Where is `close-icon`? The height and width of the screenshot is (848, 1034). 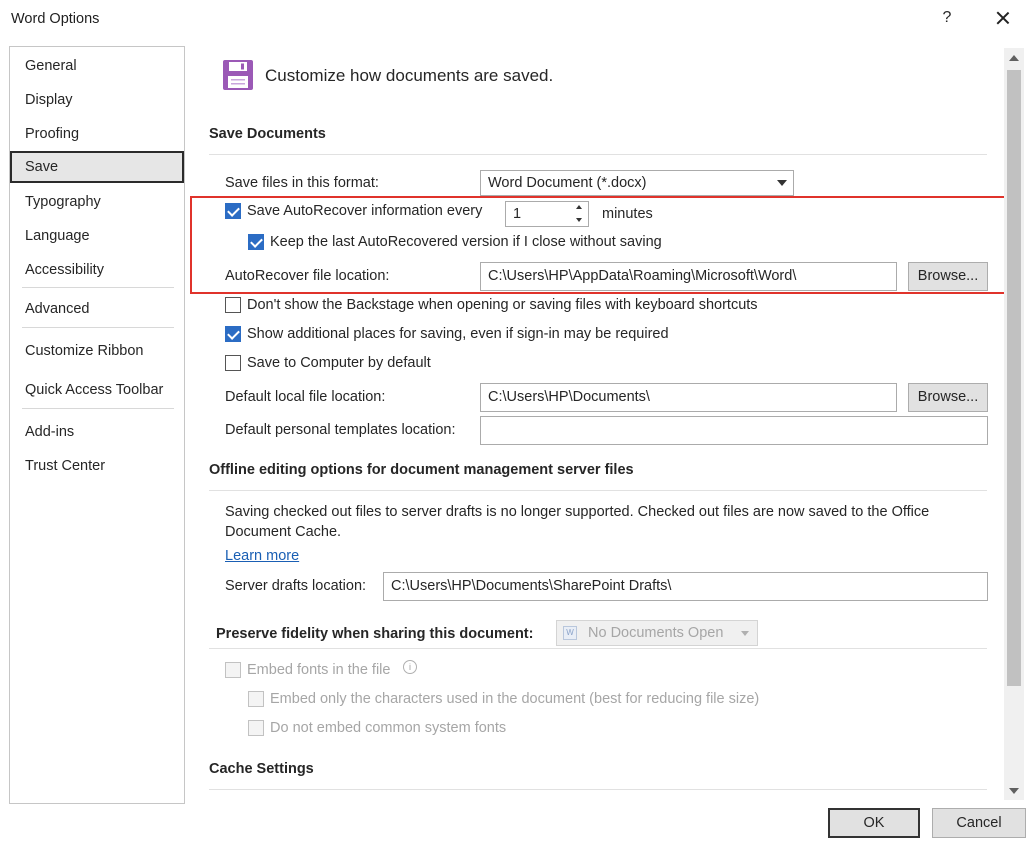
close-icon is located at coordinates (1003, 18).